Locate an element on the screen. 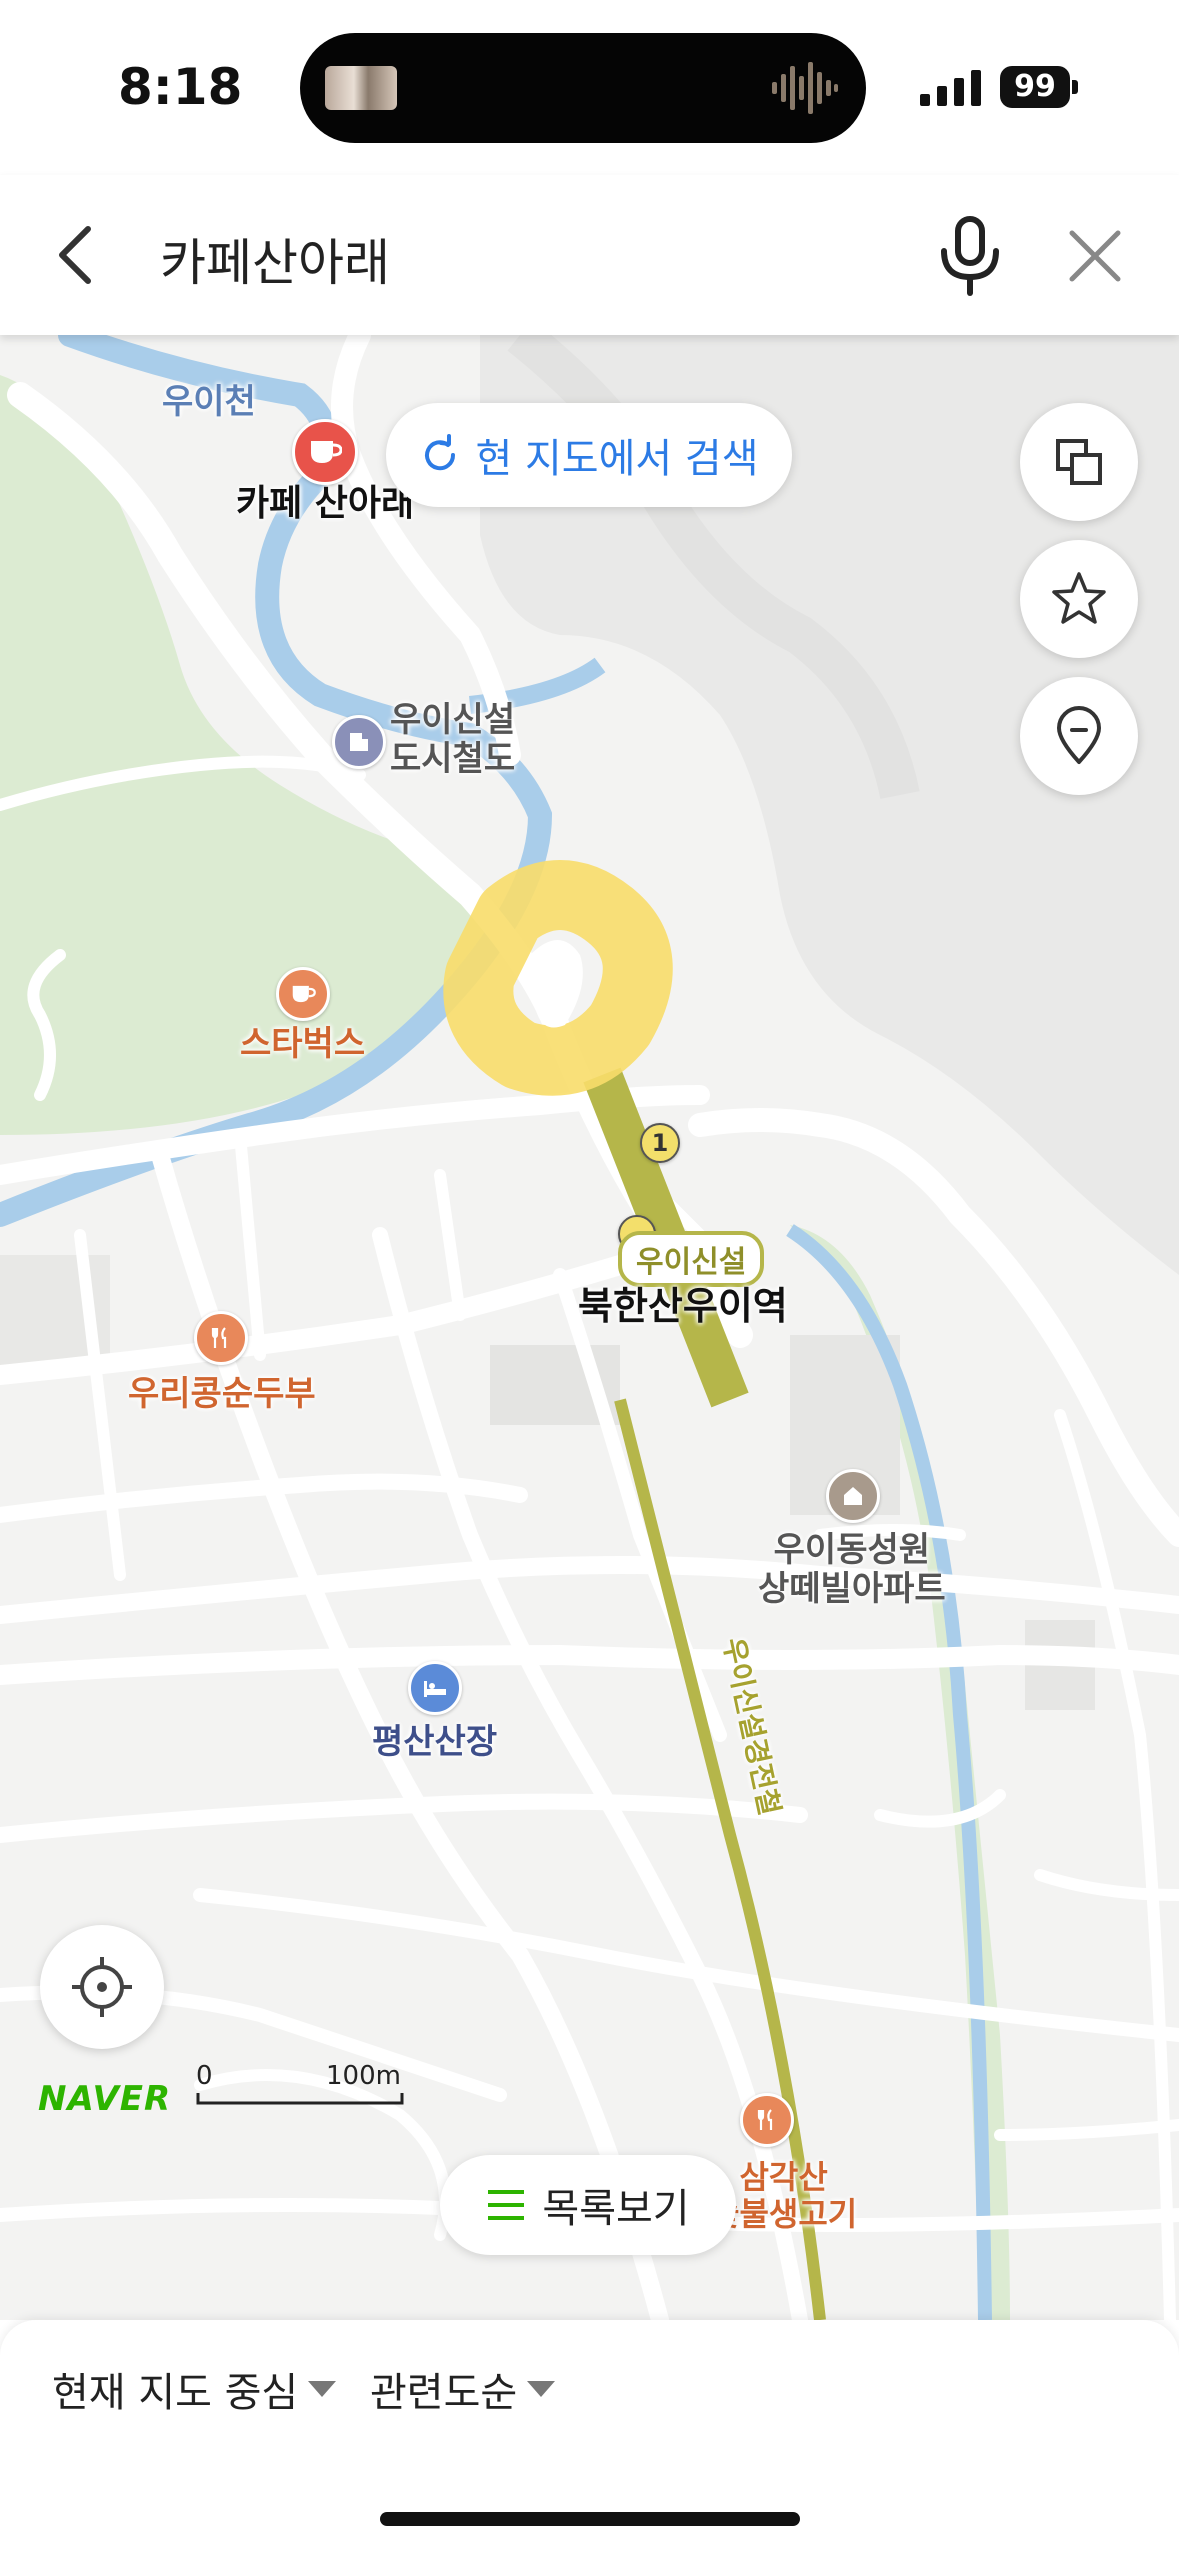 Image resolution: width=1179 pixels, height=2556 pixels. cafe-marker-starbucks is located at coordinates (303, 994).